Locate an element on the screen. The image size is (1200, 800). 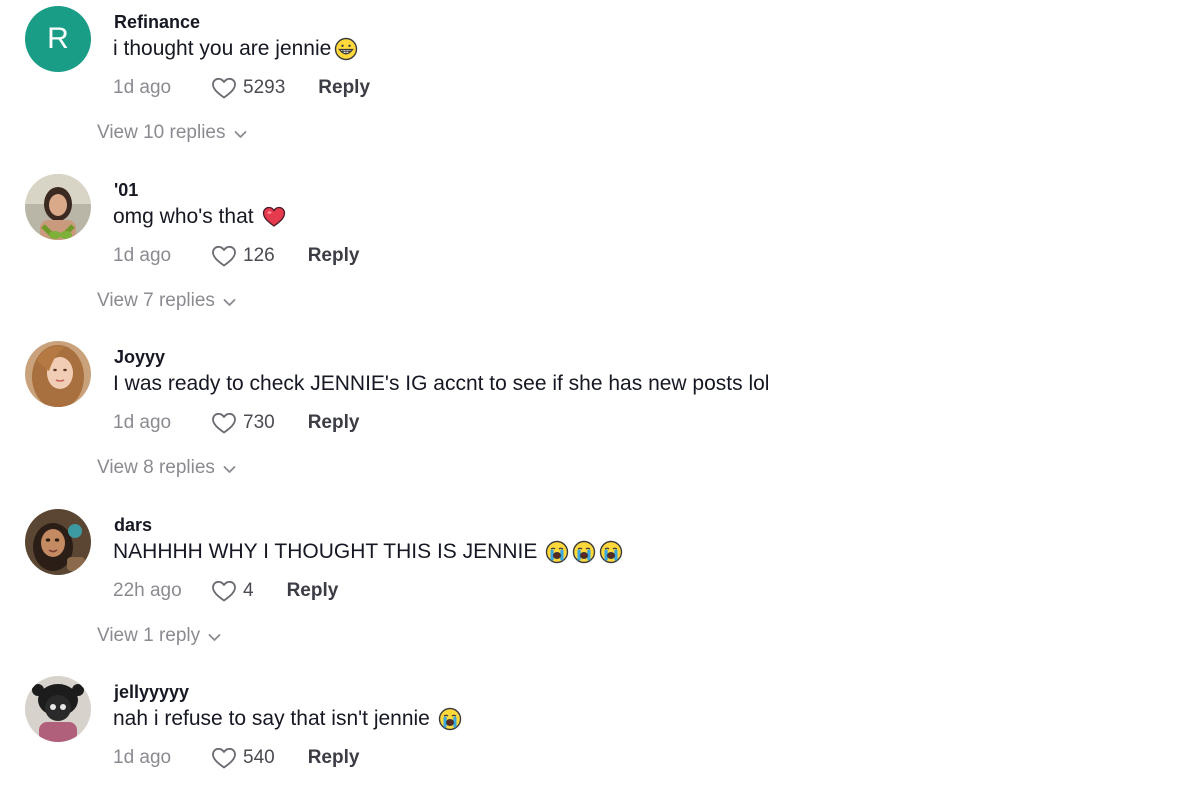
comment-meta: 1d ago 540 Reply is located at coordinates (236, 758).